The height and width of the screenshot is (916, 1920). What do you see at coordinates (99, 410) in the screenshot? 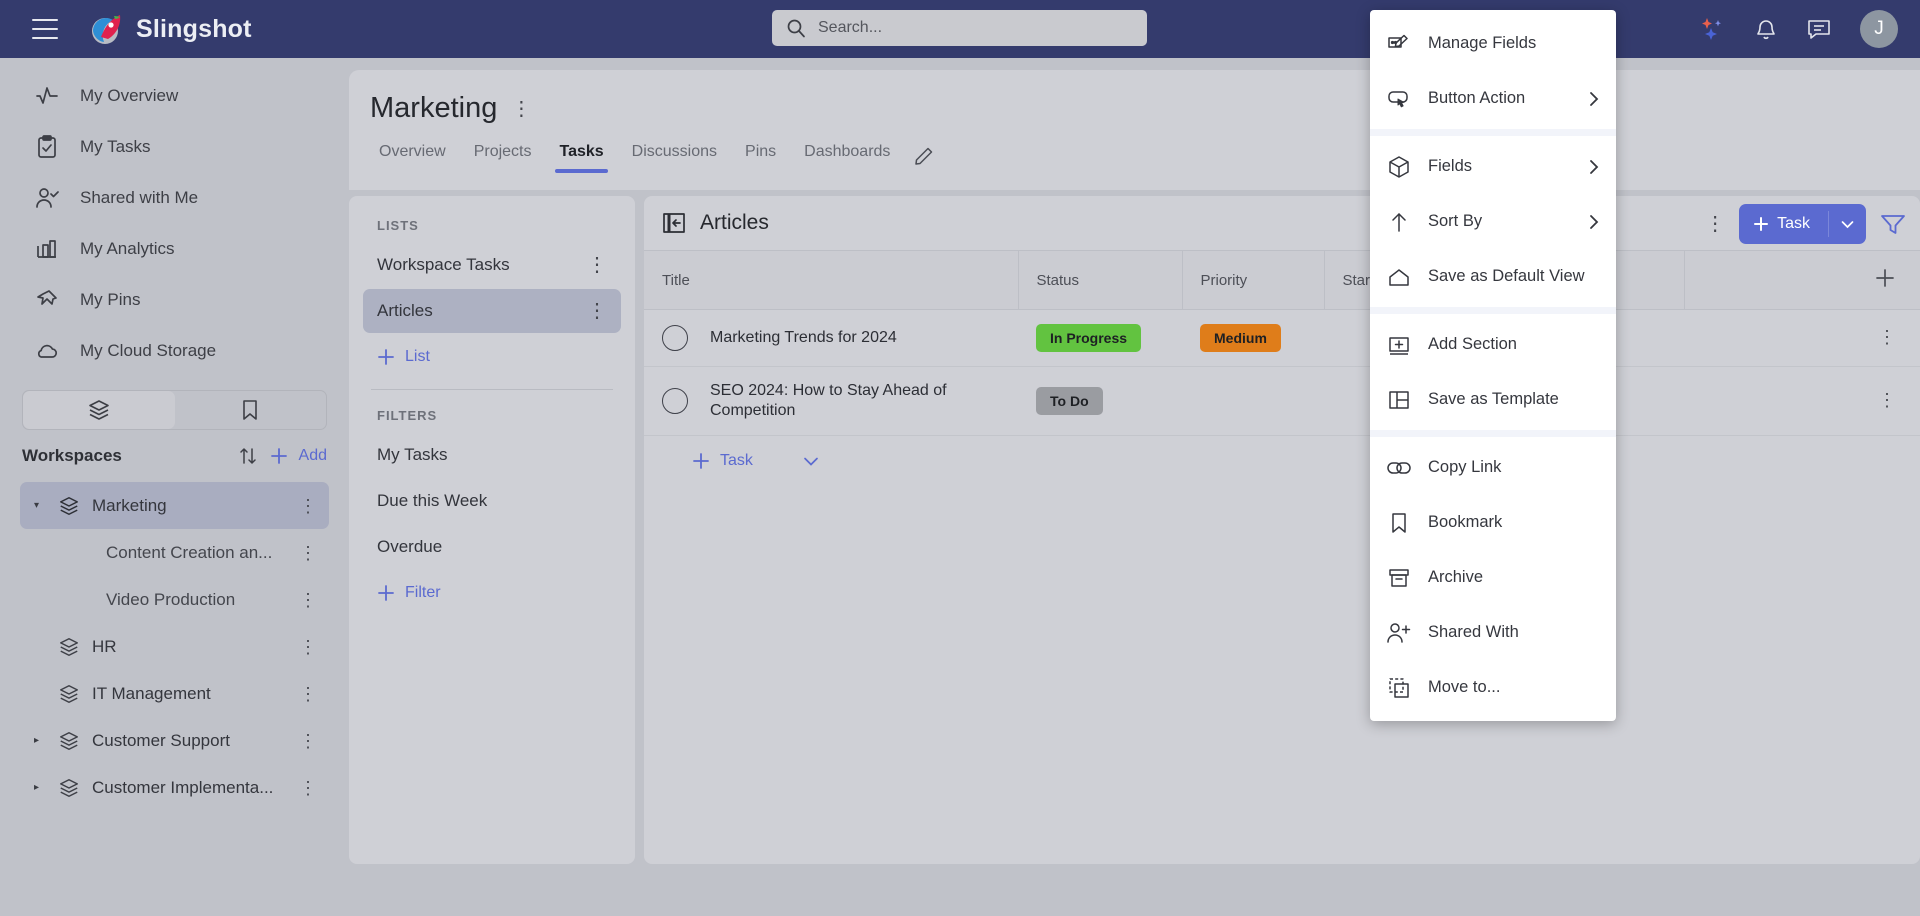
I see `workspaces-tab-button` at bounding box center [99, 410].